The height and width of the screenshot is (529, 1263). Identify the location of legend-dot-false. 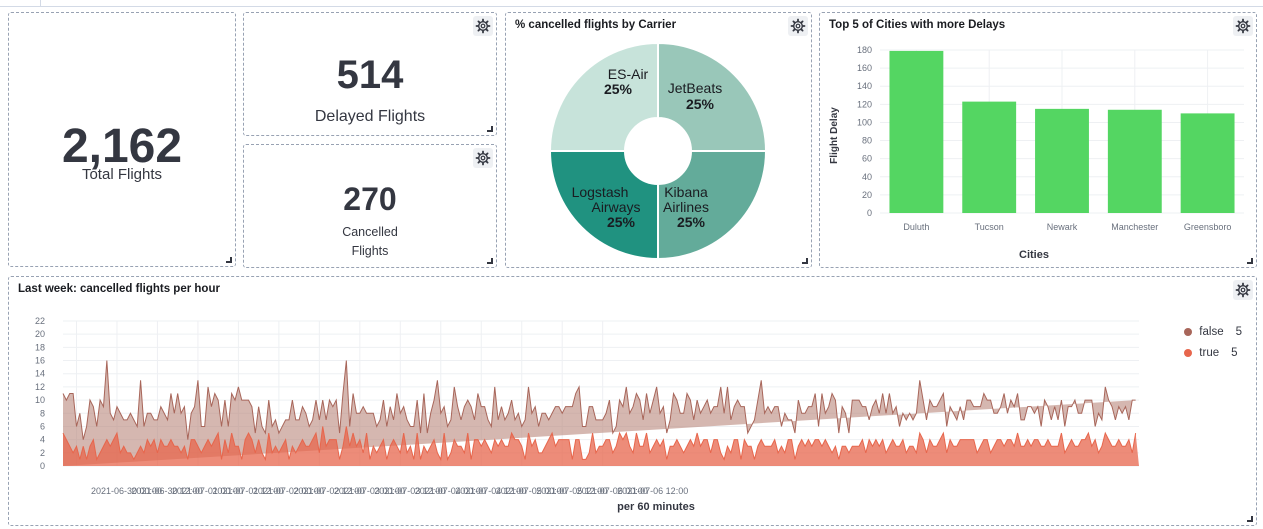
(1188, 331).